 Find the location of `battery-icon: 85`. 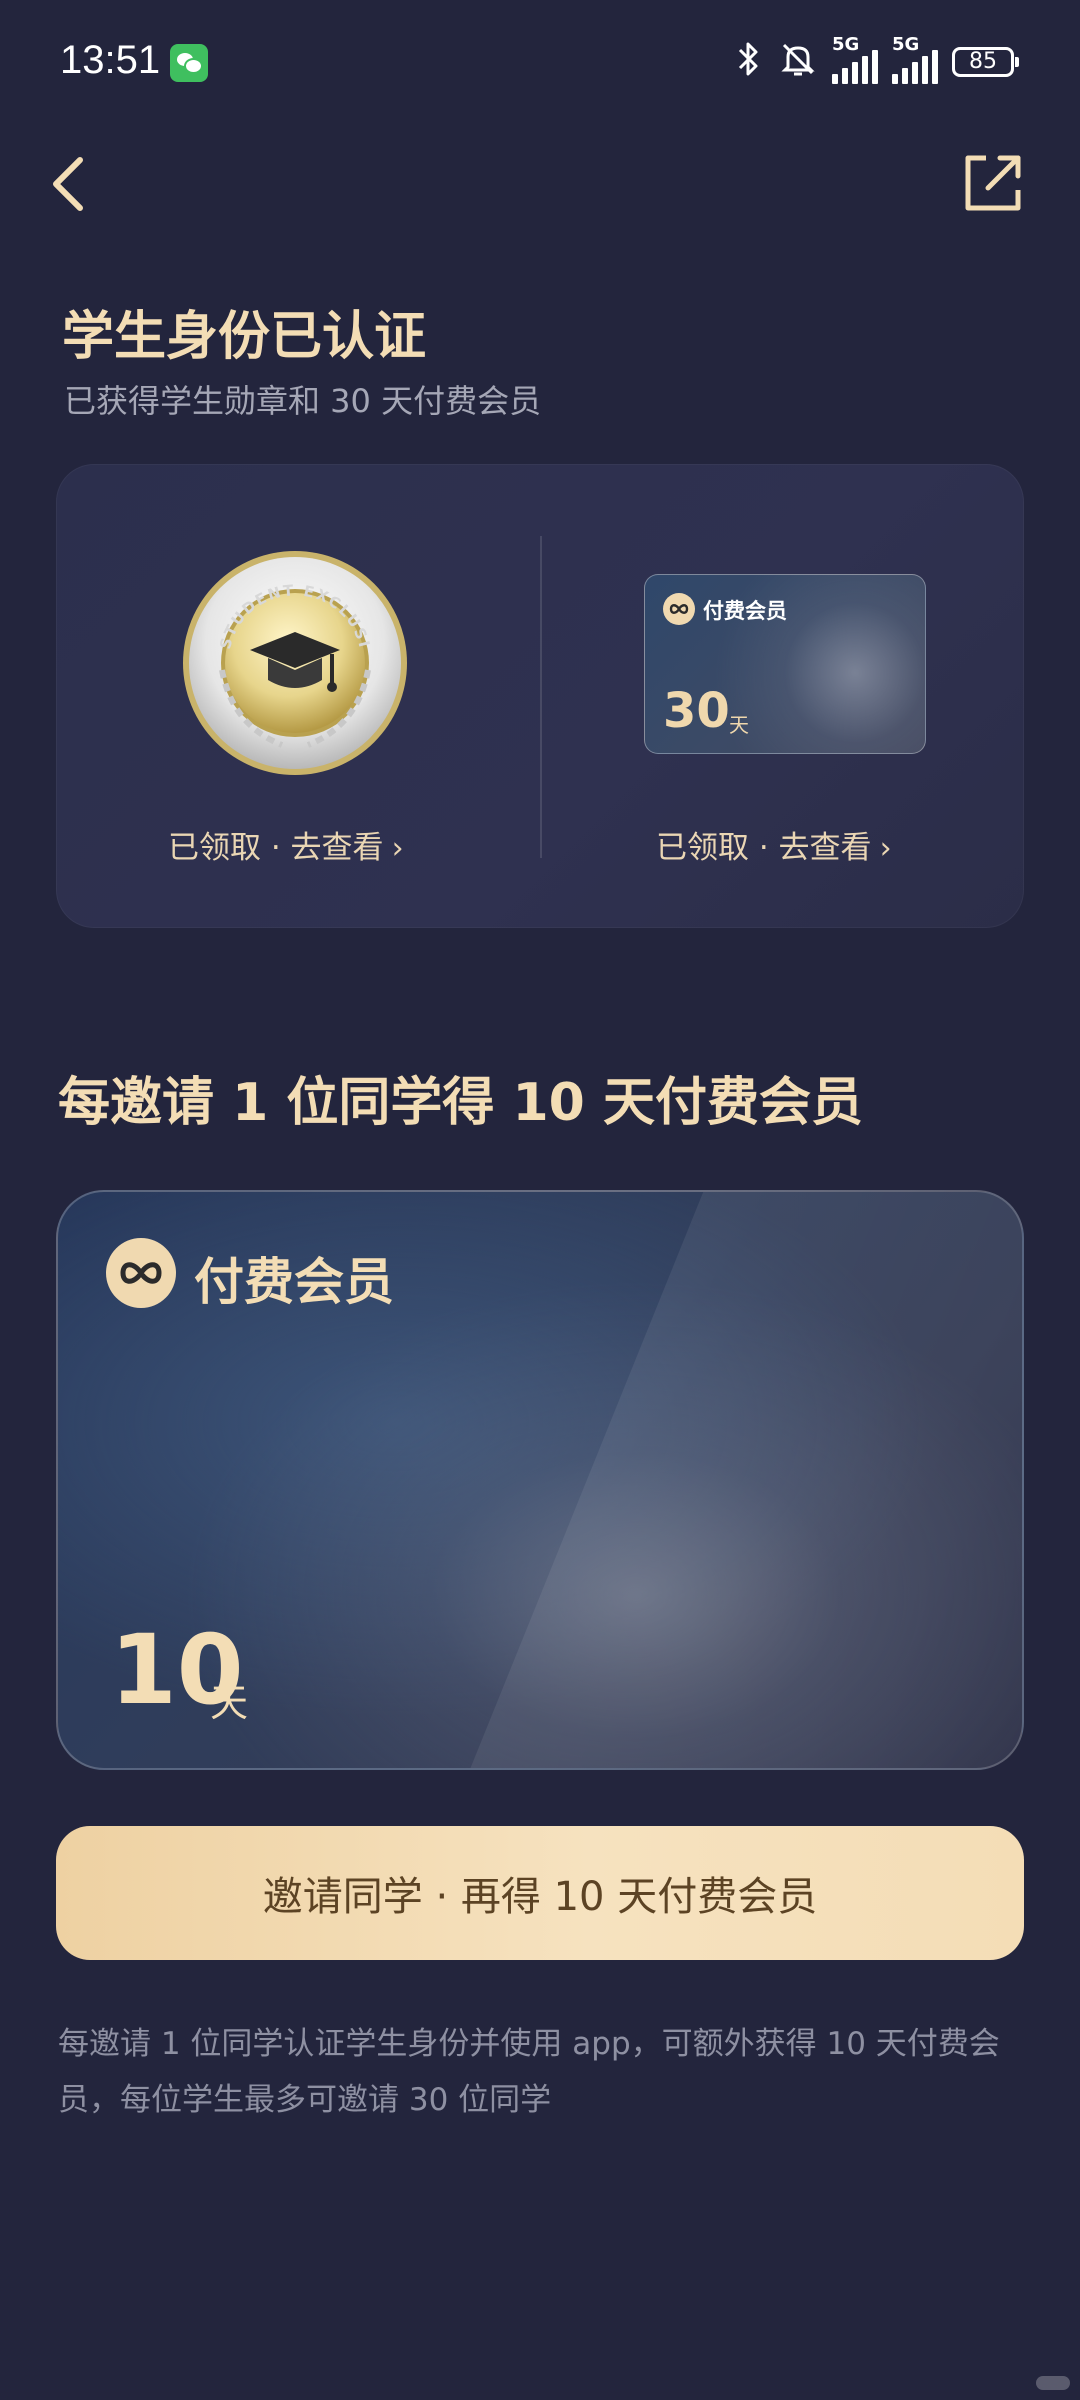

battery-icon: 85 is located at coordinates (985, 62).